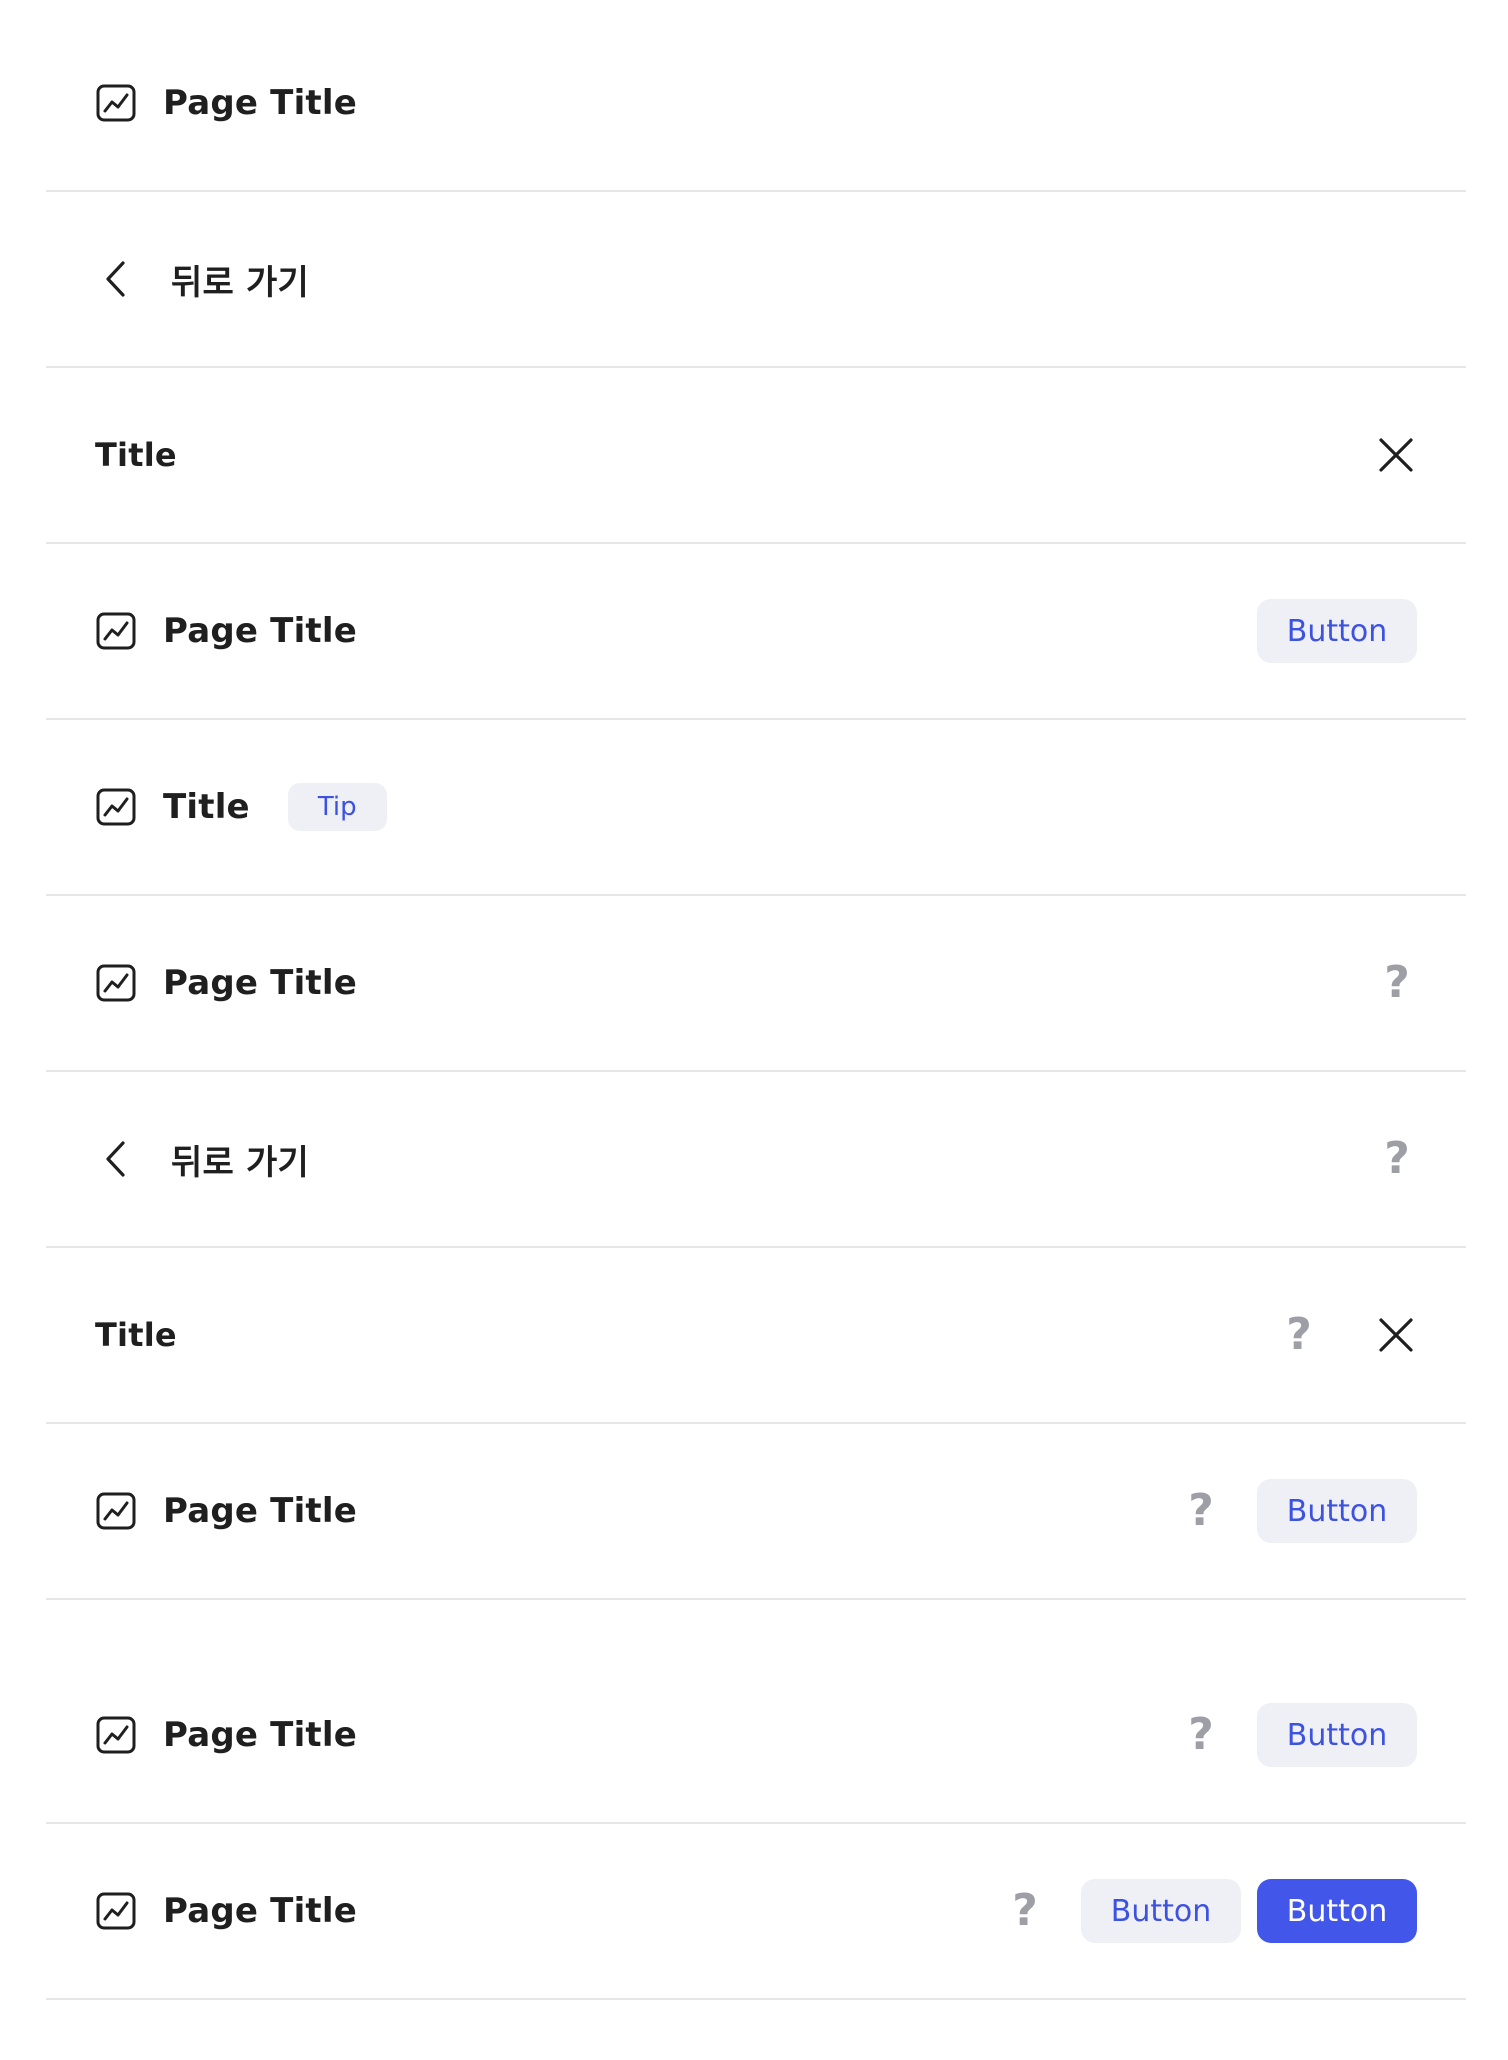 This screenshot has height=2060, width=1508. I want to click on header-title-tip: Title Tip, so click(756, 808).